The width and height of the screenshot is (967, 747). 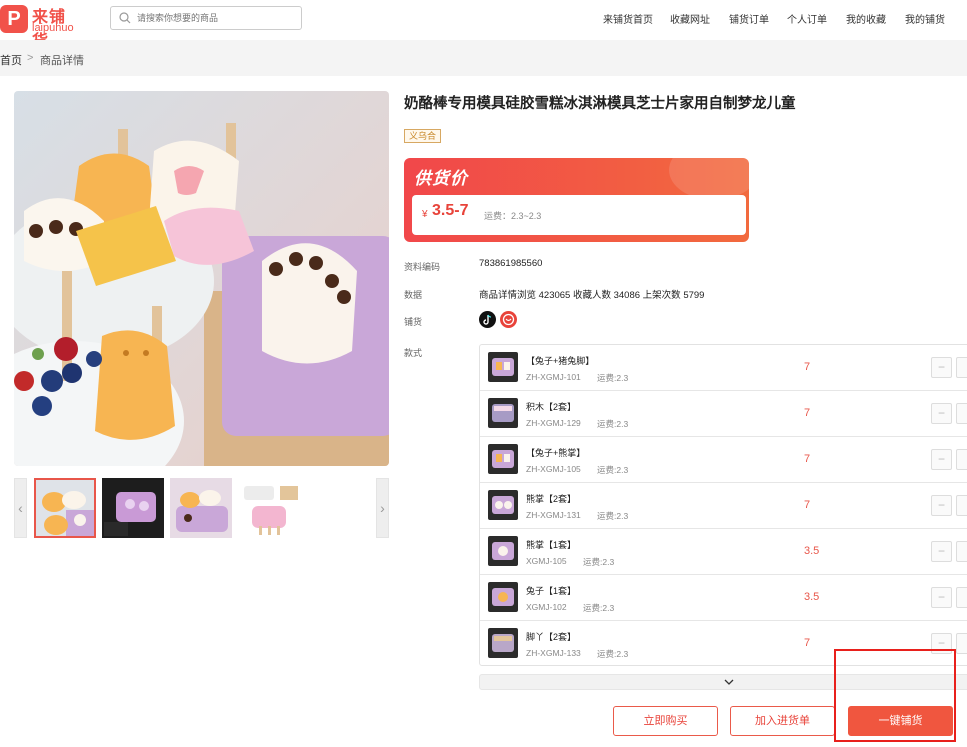 I want to click on chevron-left-icon: ‹, so click(x=20, y=508).